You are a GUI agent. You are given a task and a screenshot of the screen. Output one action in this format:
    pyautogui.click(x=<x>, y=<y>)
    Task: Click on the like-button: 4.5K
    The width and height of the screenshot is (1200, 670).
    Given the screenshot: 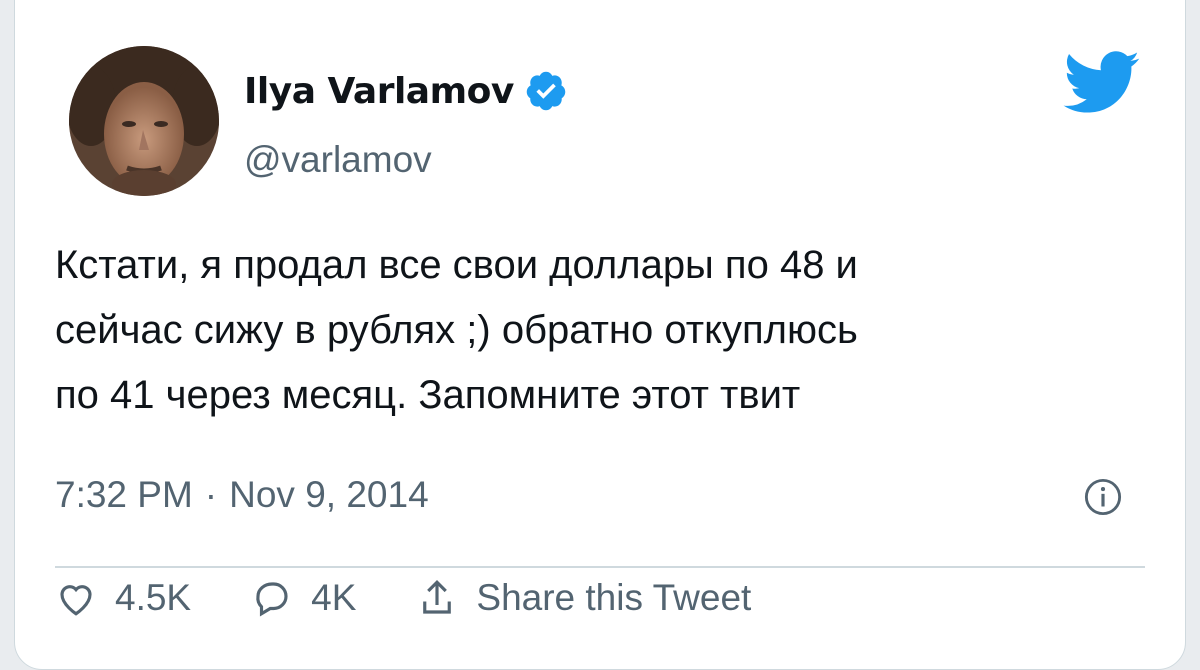 What is the action you would take?
    pyautogui.click(x=123, y=598)
    